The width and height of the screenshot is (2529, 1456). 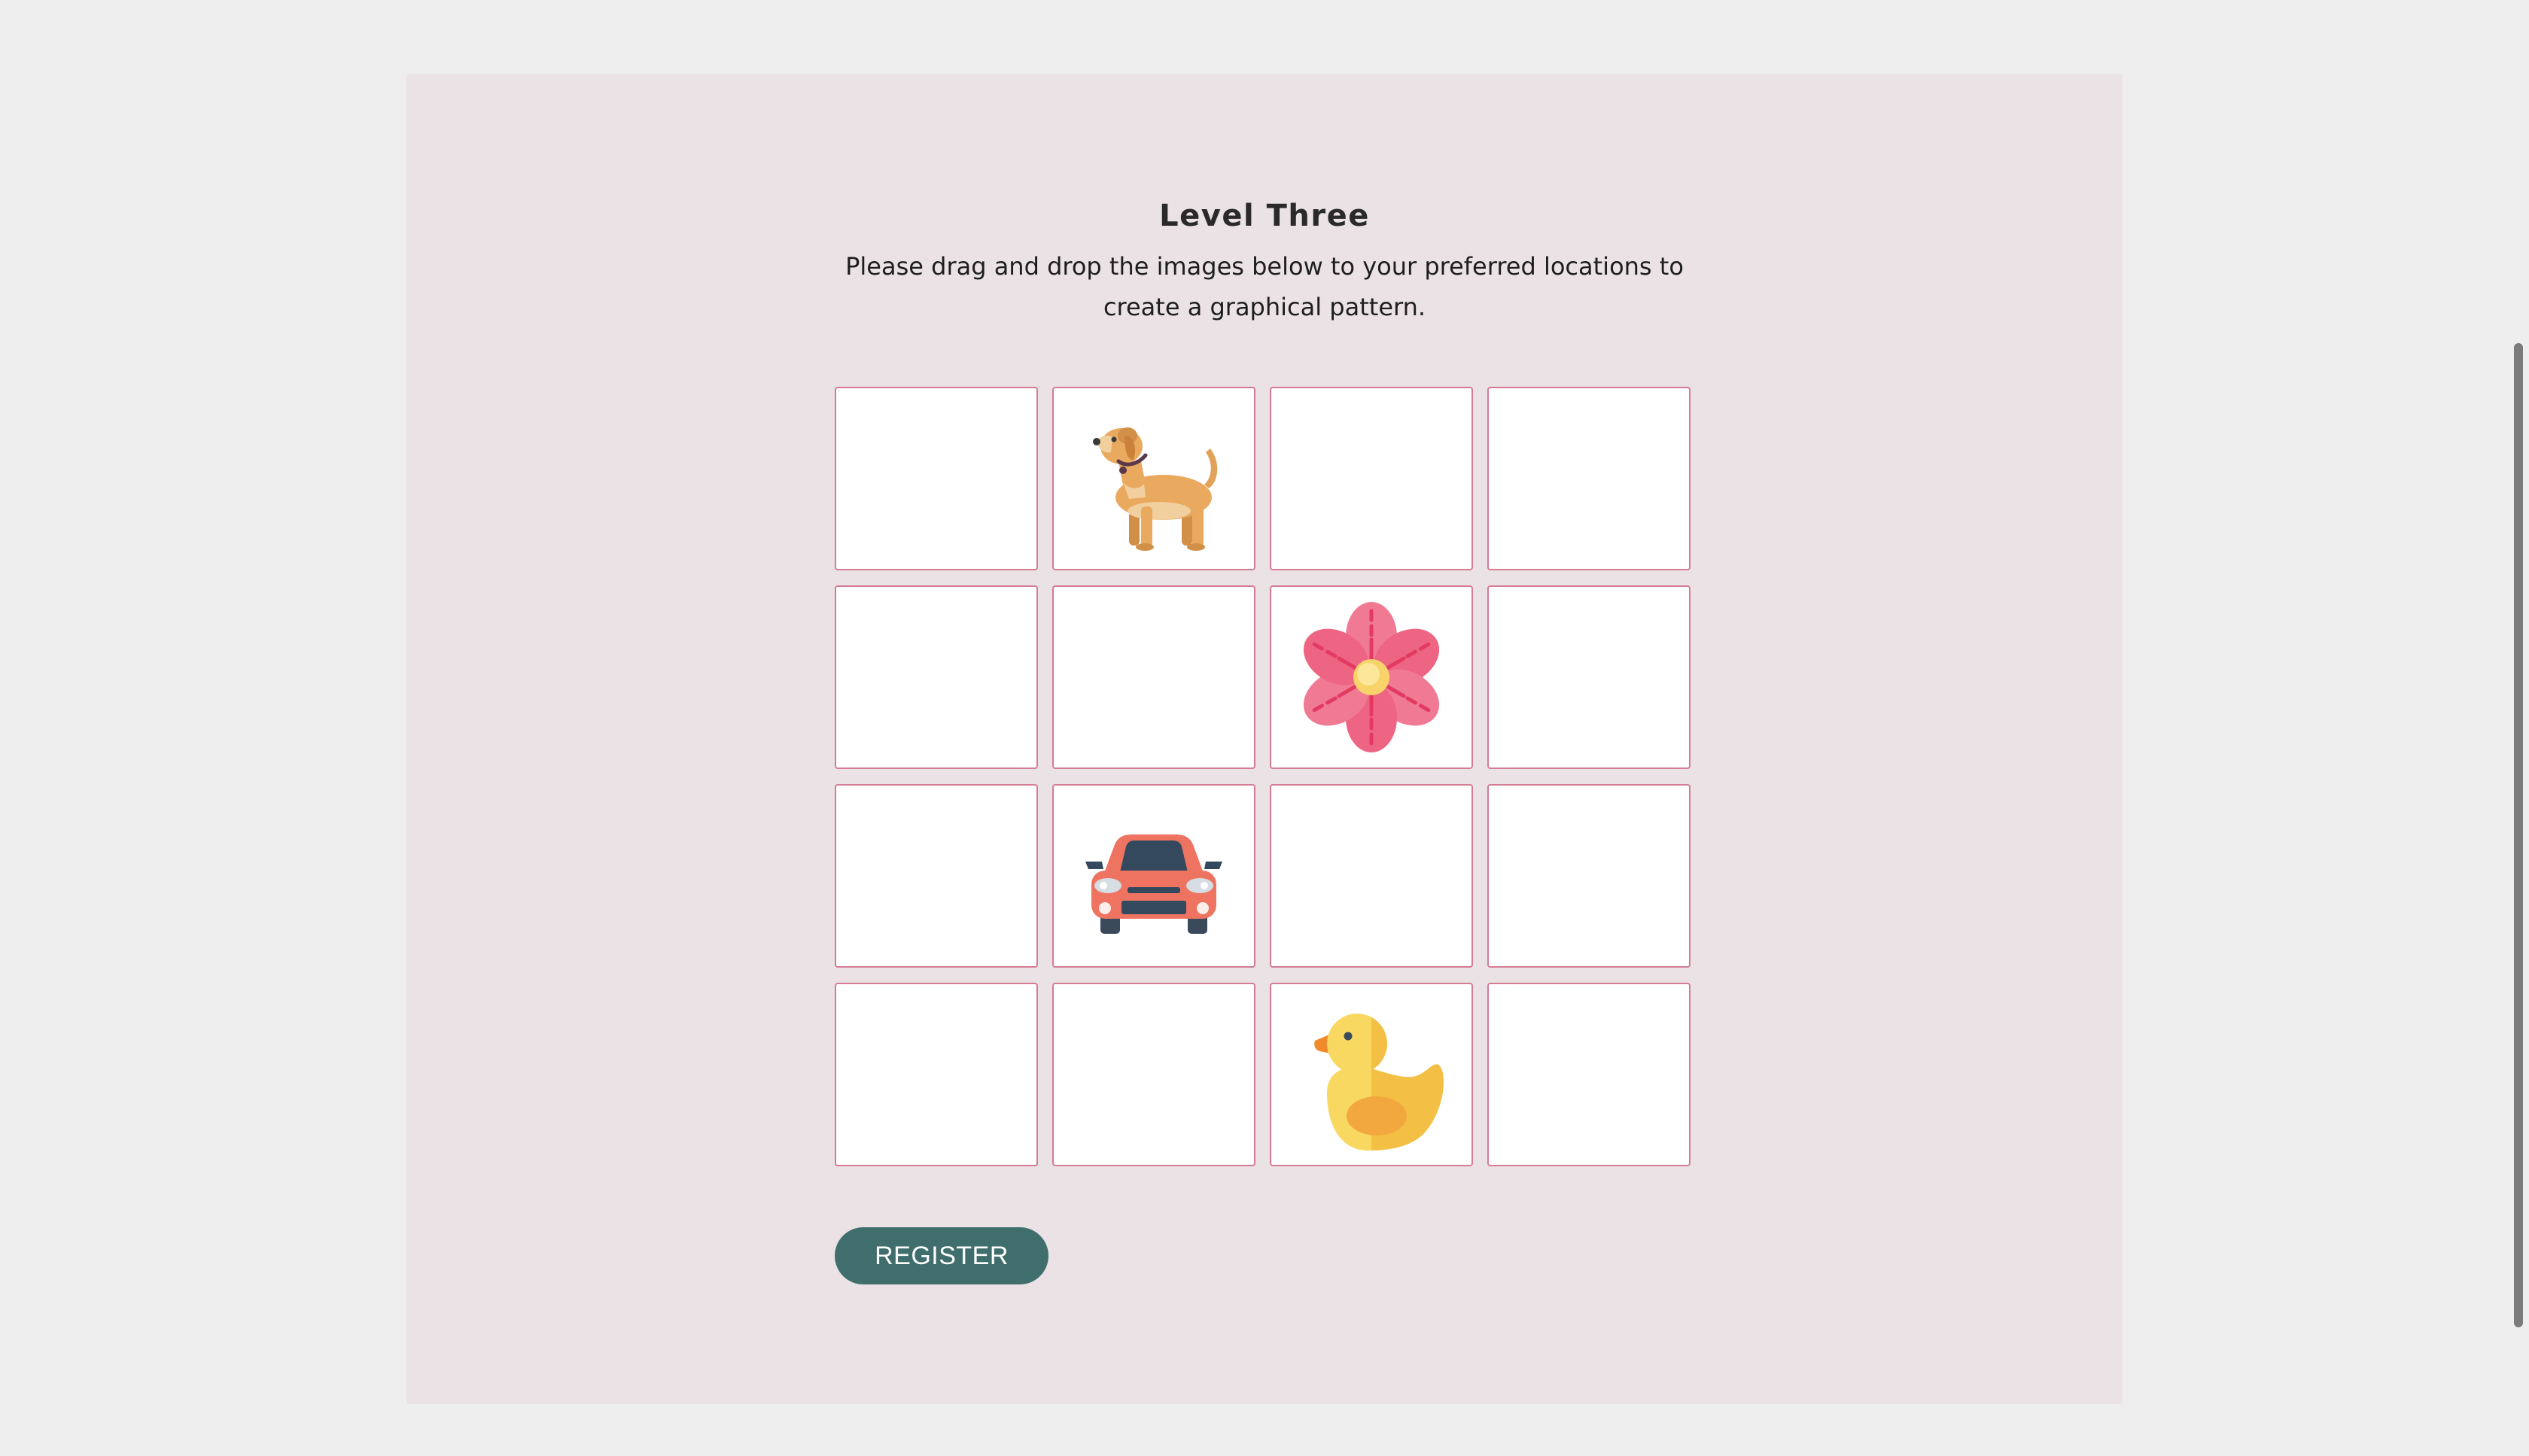 I want to click on grid-cell-r1-c1, so click(x=936, y=478).